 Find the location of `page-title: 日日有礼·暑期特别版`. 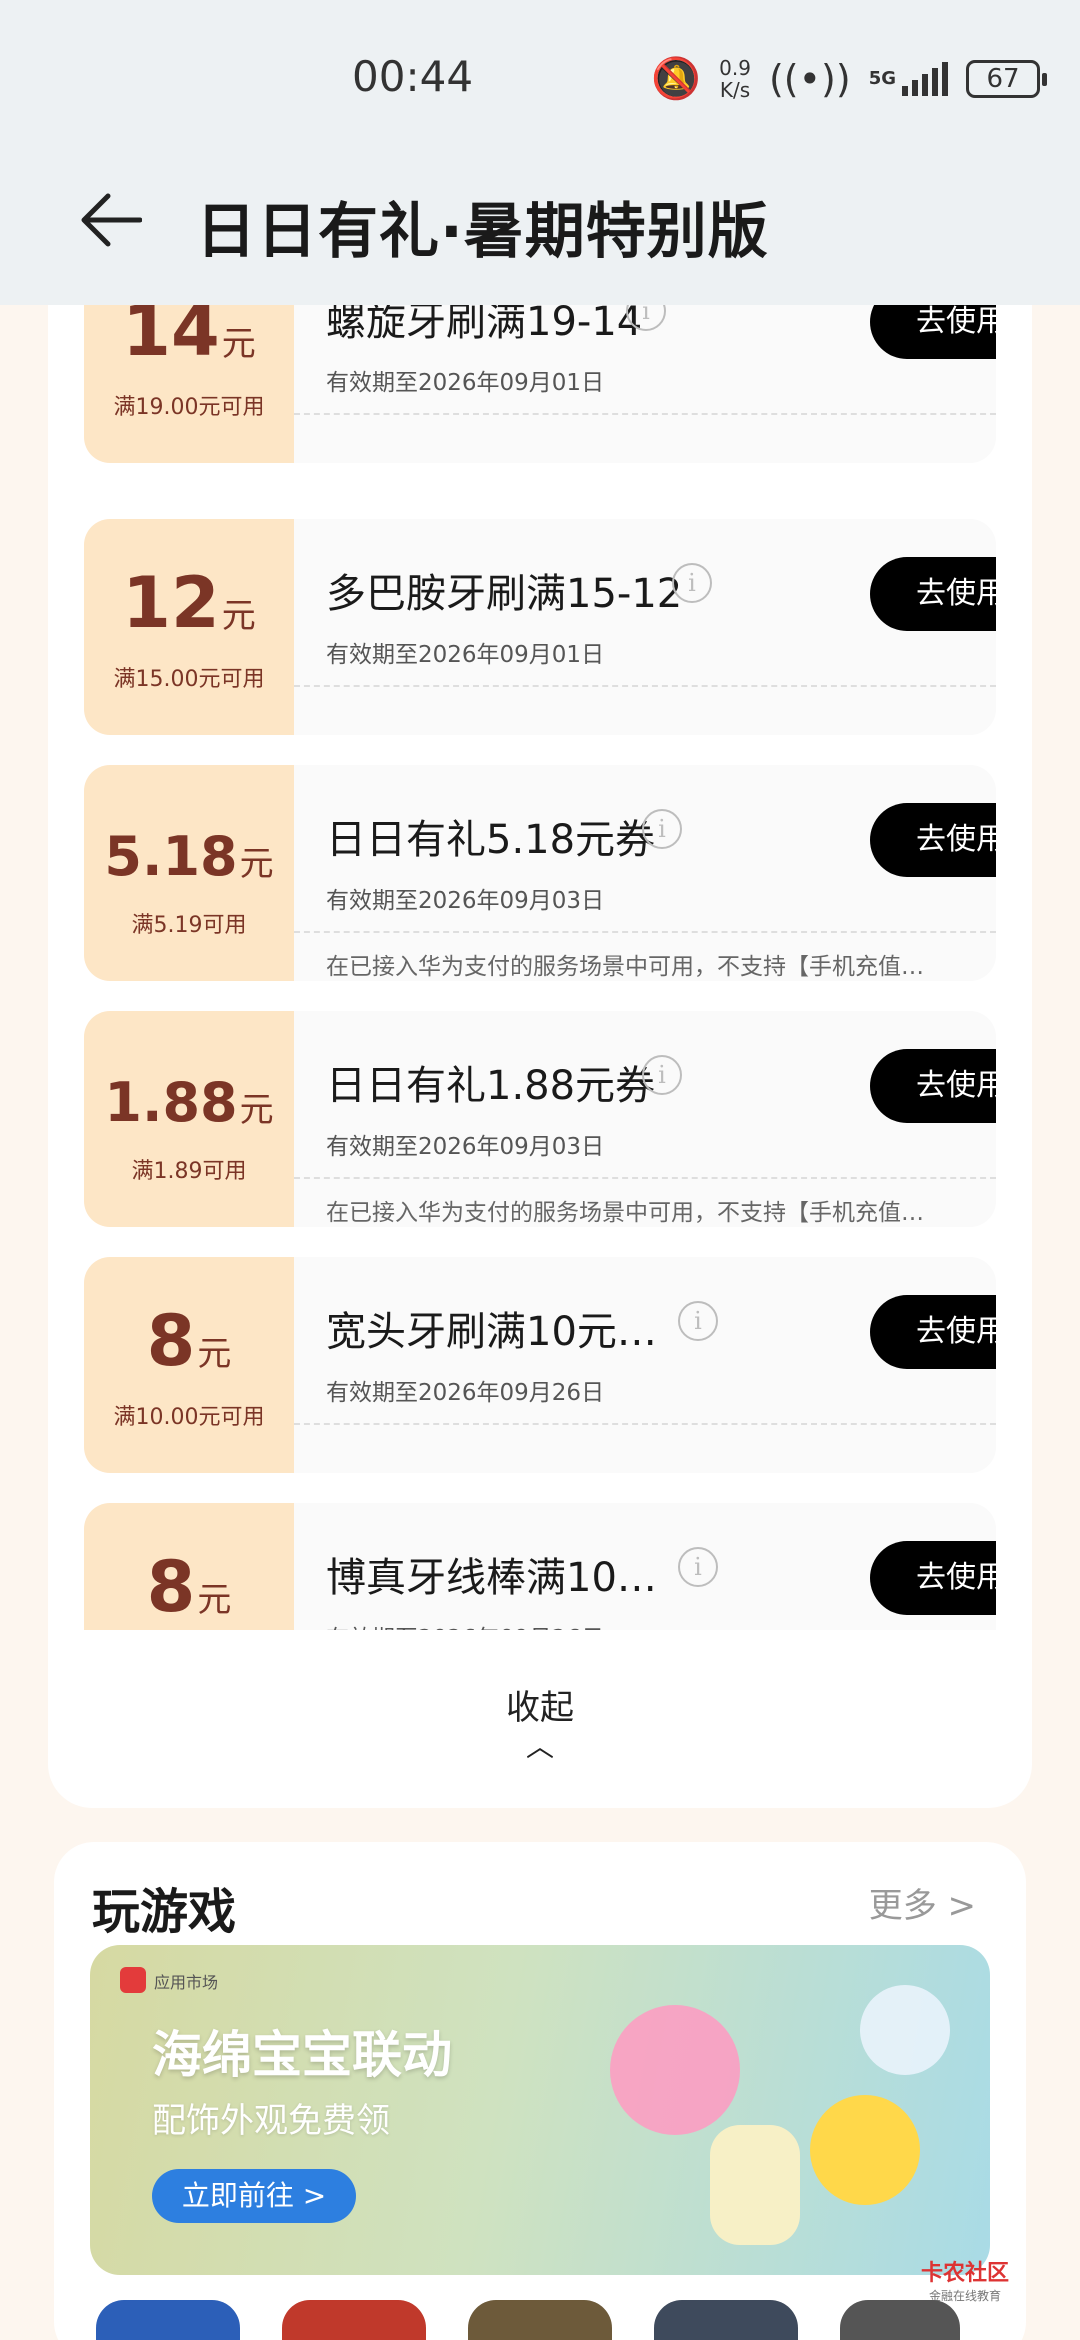

page-title: 日日有礼·暑期特别版 is located at coordinates (482, 232).